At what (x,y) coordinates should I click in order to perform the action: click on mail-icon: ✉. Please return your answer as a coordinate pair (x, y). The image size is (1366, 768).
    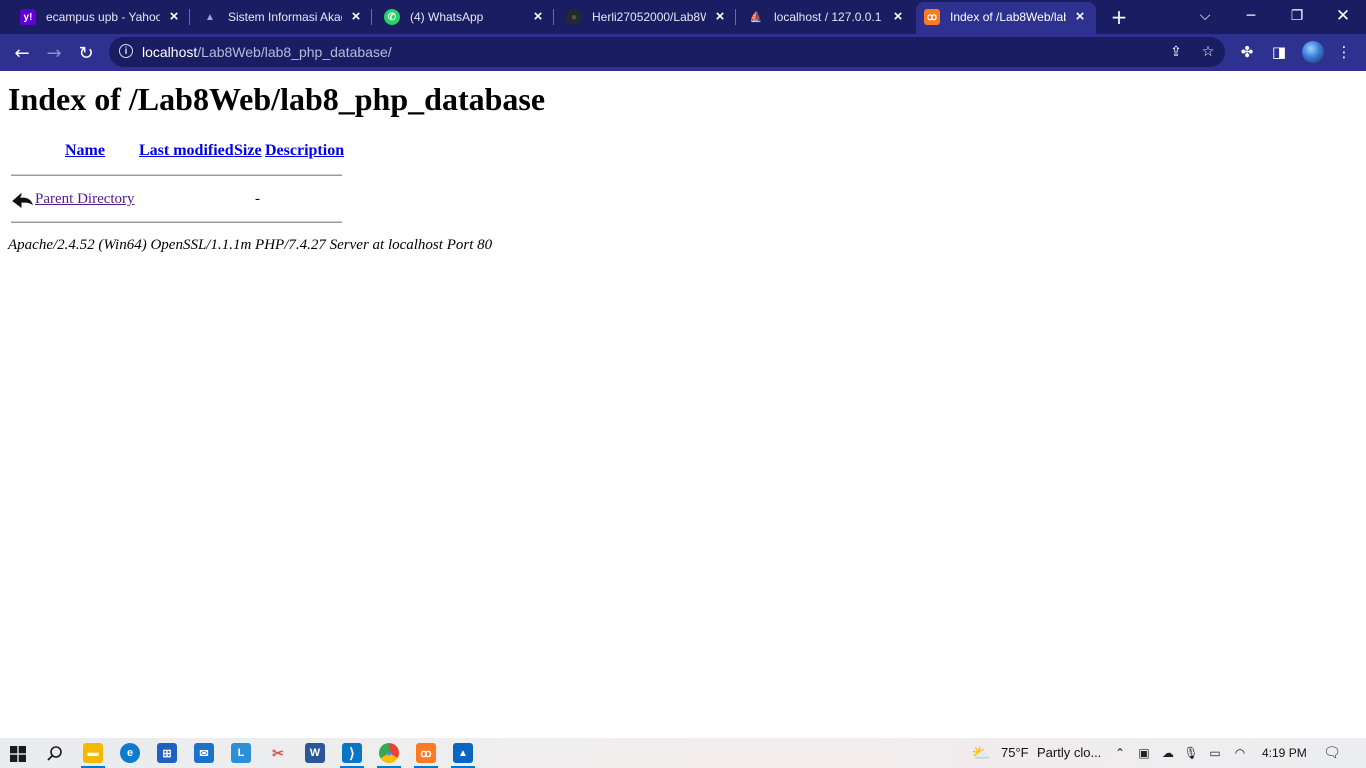
    Looking at the image, I should click on (204, 753).